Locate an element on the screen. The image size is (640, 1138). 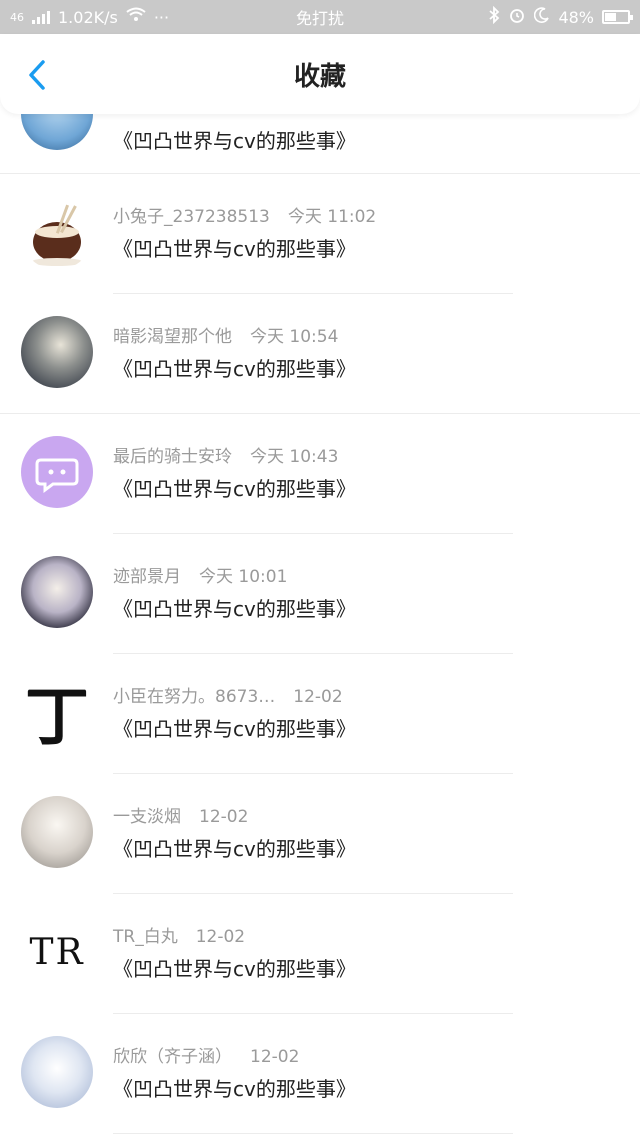
timestamp: 今天 11:02 is located at coordinates (332, 217).